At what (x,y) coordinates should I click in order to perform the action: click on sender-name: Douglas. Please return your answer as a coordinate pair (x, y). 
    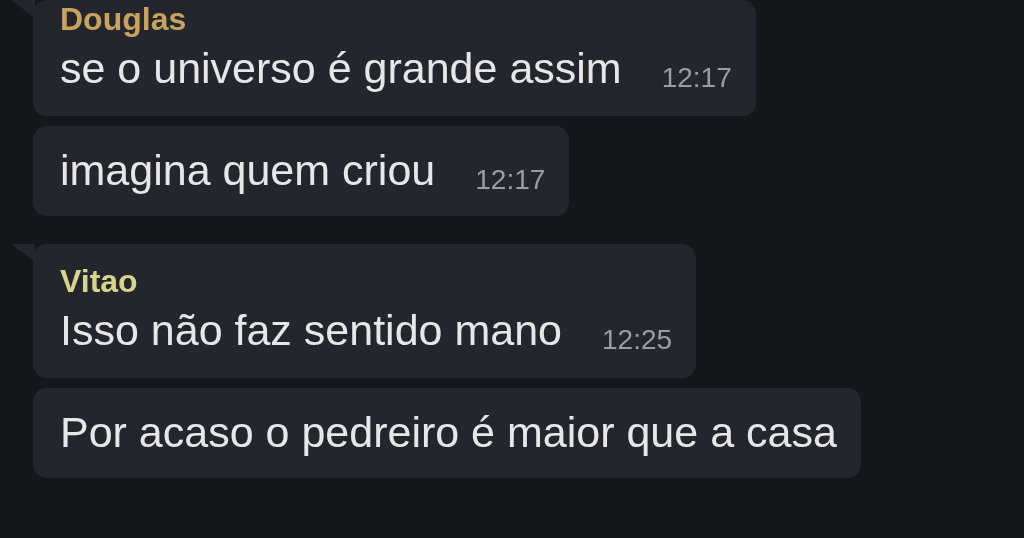
    Looking at the image, I should click on (124, 19).